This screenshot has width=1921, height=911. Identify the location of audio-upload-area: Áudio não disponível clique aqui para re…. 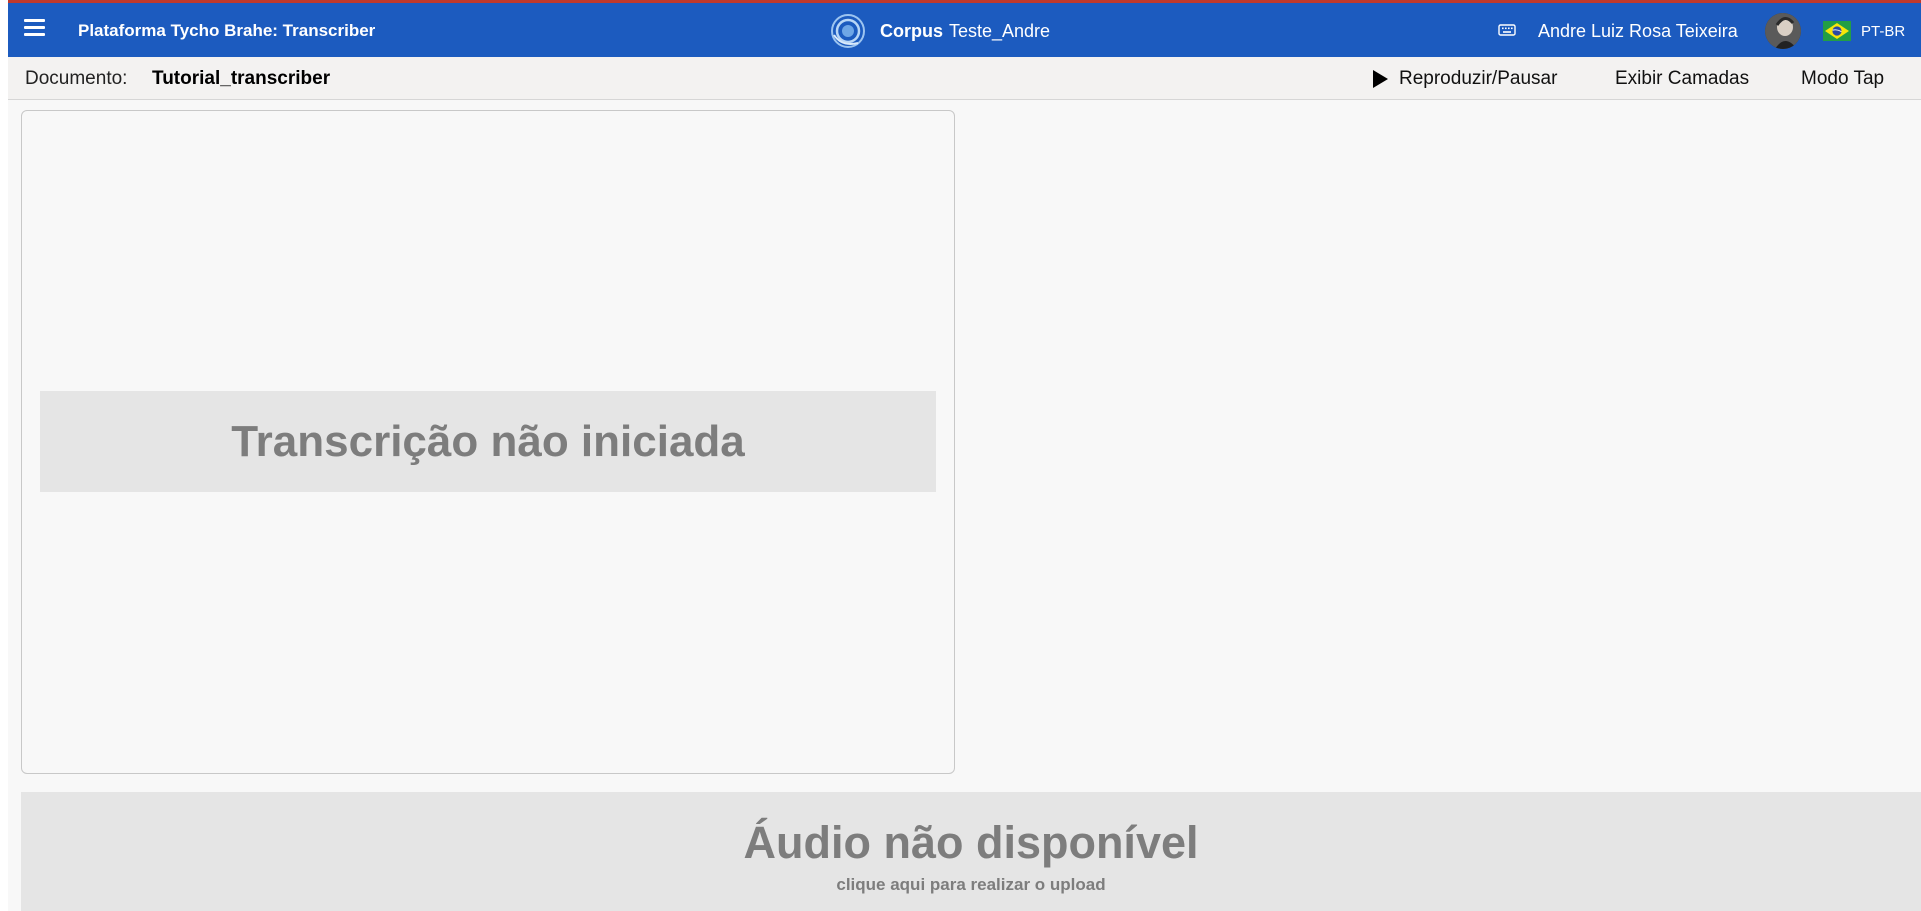
(971, 851).